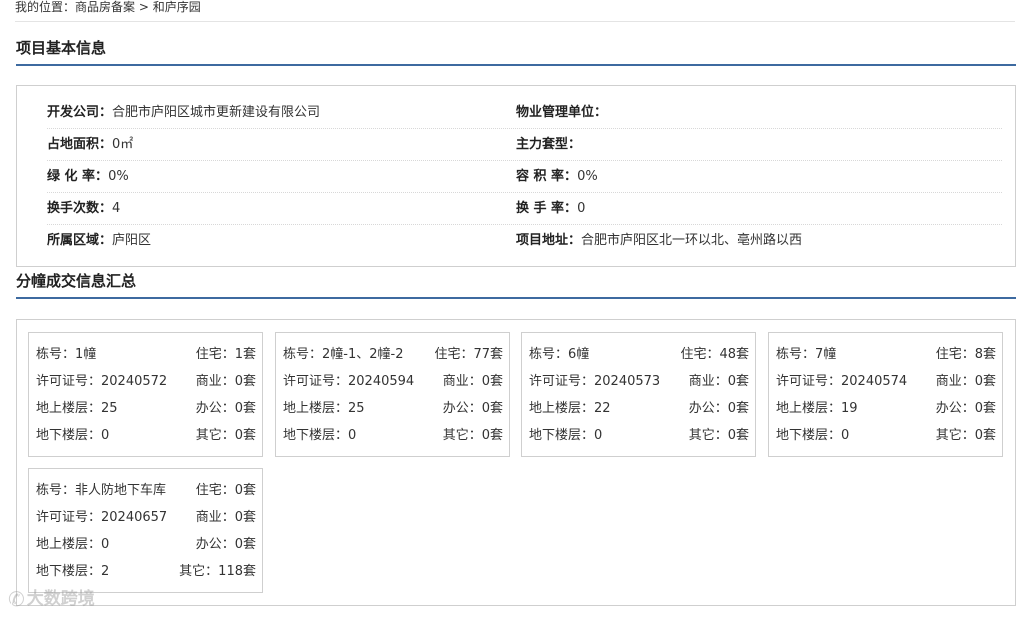  Describe the element at coordinates (595, 381) in the screenshot. I see `permit-number: 许可证号：20240573` at that location.